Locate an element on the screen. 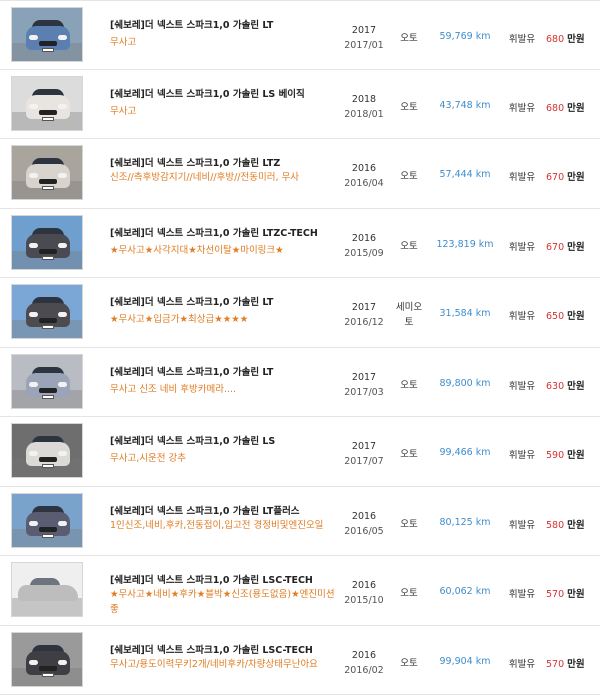 The height and width of the screenshot is (695, 600). price: 680 만원 is located at coordinates (565, 38).